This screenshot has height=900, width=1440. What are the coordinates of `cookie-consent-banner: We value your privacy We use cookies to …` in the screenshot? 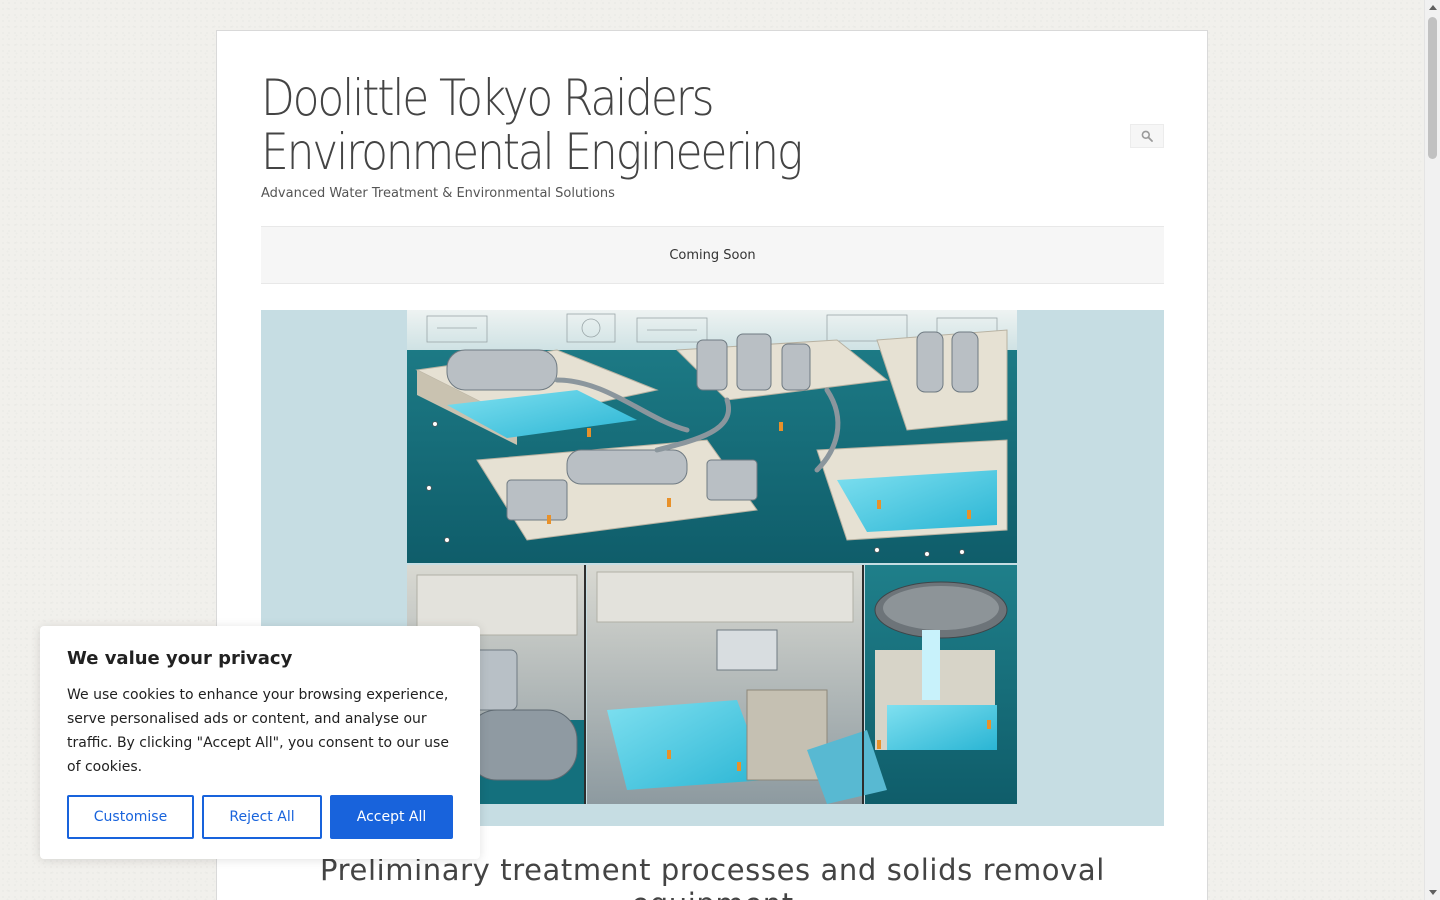 It's located at (260, 742).